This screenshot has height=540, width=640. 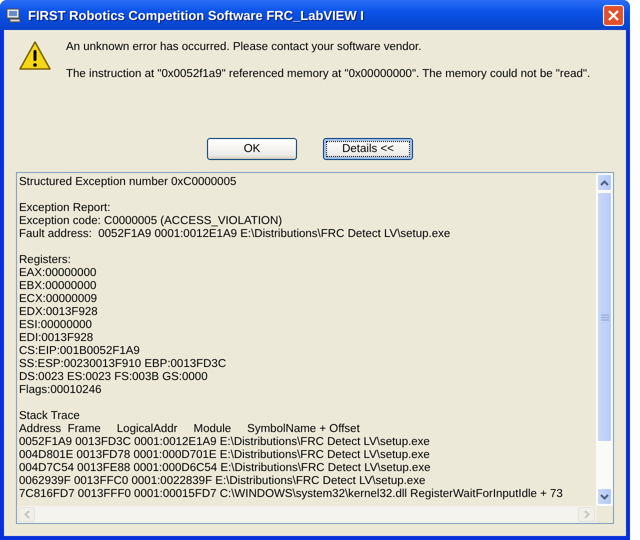 What do you see at coordinates (291, 494) in the screenshot?
I see `details-line: 7C816FD7 0013FFF0 0001:00015FD7 C:\WINDOWS\system32\kernel32.dll RegisterWaitForInputIdle + 73` at bounding box center [291, 494].